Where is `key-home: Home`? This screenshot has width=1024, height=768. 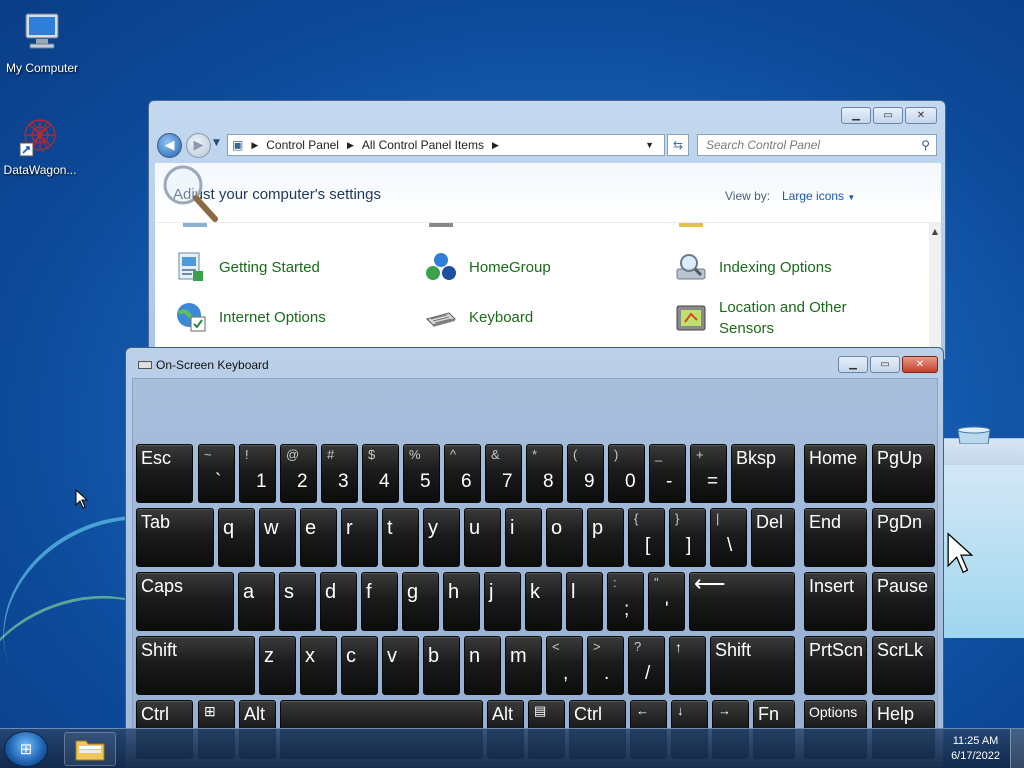
key-home: Home is located at coordinates (835, 473).